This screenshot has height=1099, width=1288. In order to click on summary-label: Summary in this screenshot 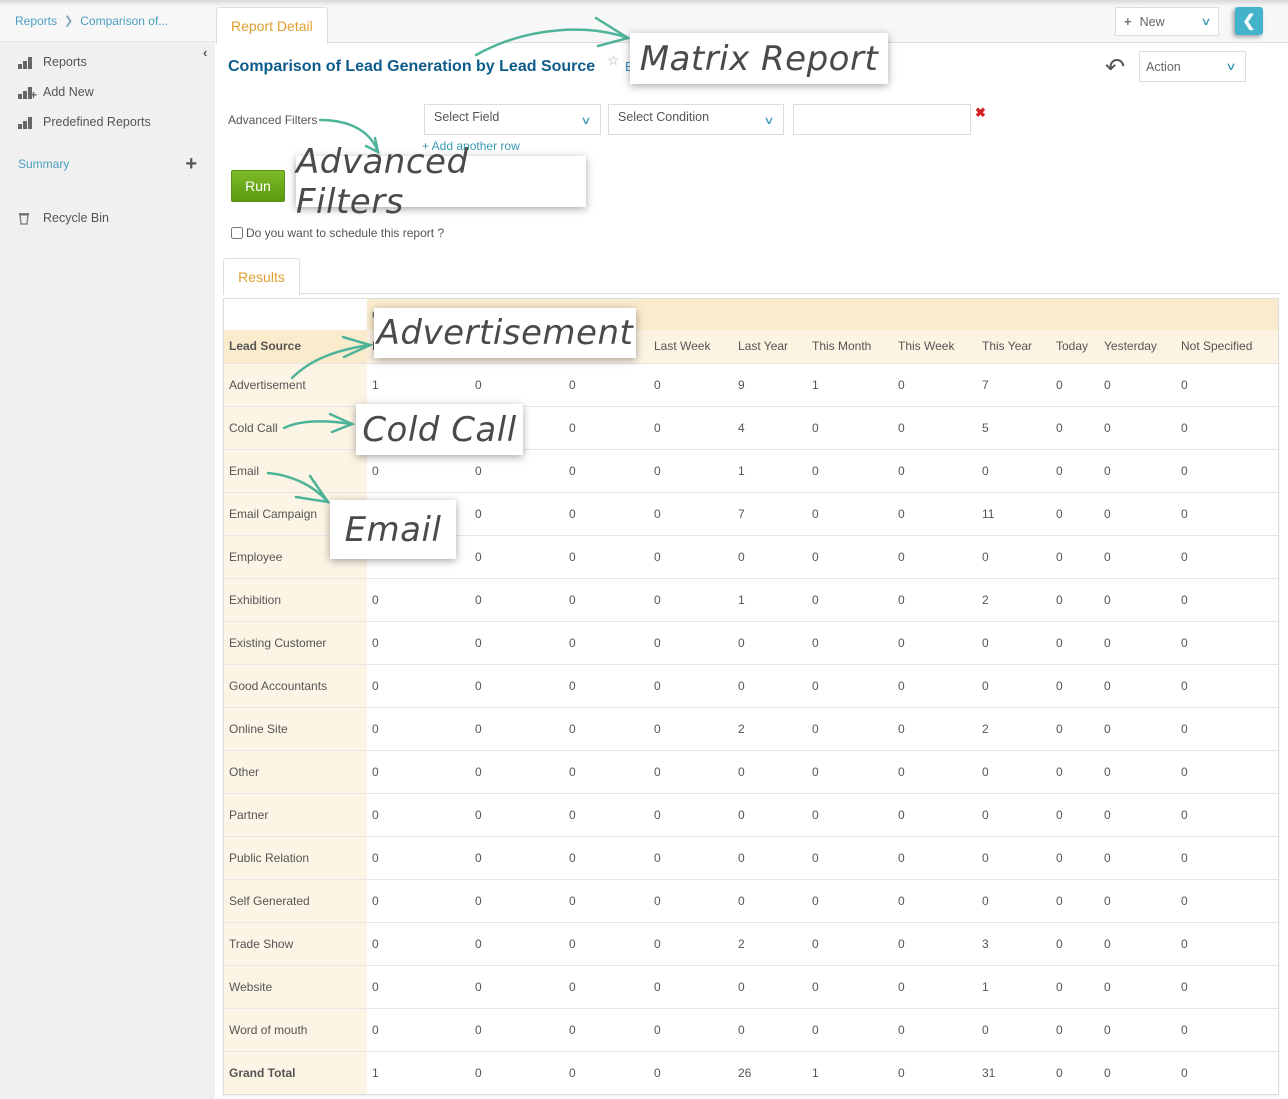, I will do `click(43, 164)`.